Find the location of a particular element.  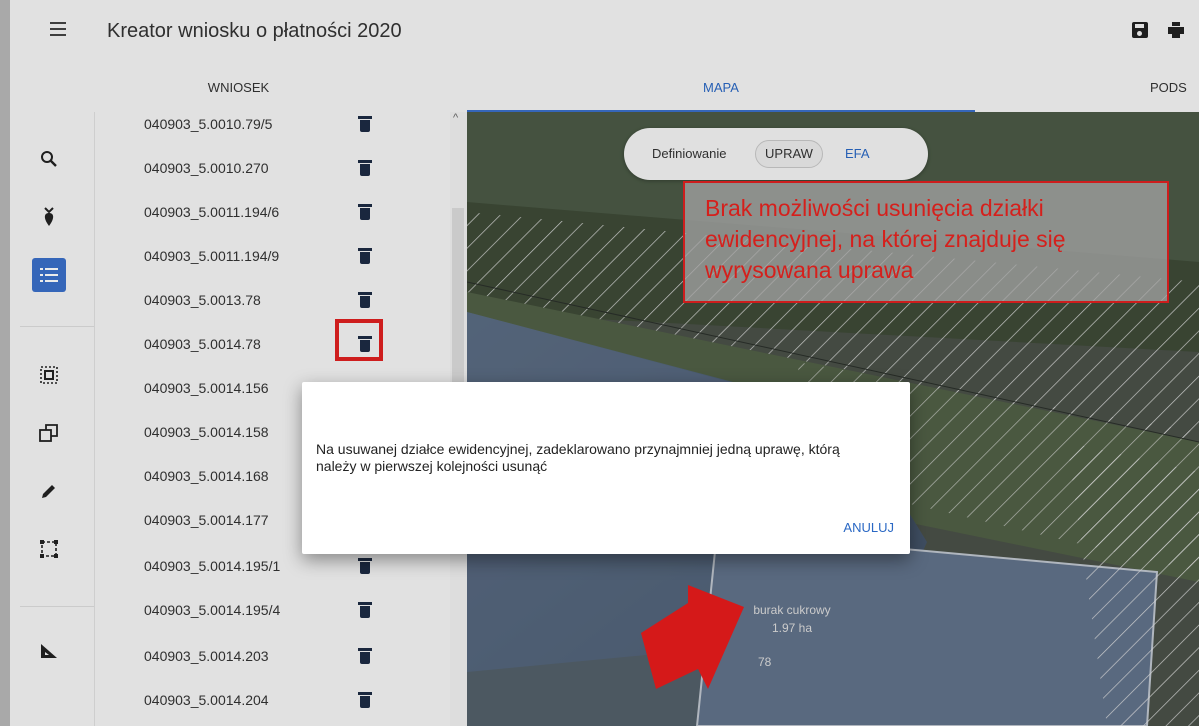

cancel-button: ANULUJ is located at coordinates (868, 527).